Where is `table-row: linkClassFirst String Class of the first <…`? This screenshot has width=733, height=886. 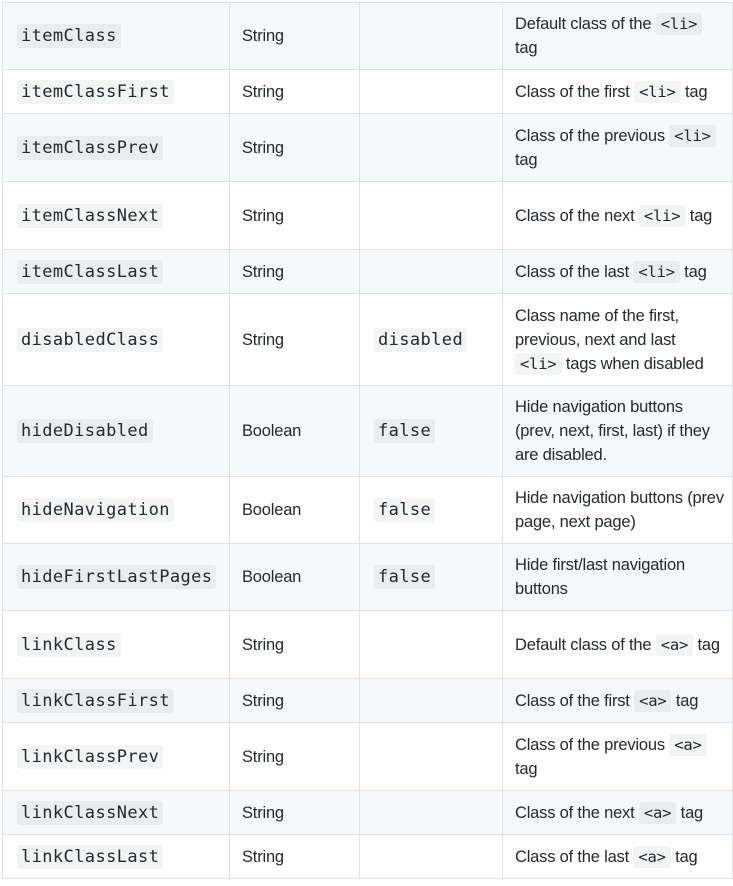 table-row: linkClassFirst String Class of the first <… is located at coordinates (367, 700).